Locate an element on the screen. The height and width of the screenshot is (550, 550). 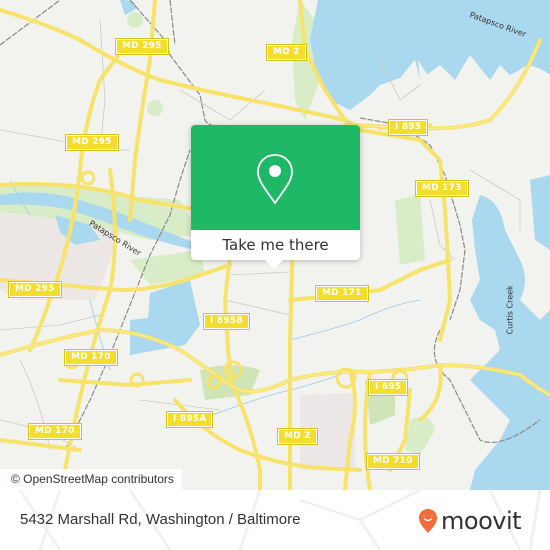
road-shield-md-171: MD 171 is located at coordinates (342, 293).